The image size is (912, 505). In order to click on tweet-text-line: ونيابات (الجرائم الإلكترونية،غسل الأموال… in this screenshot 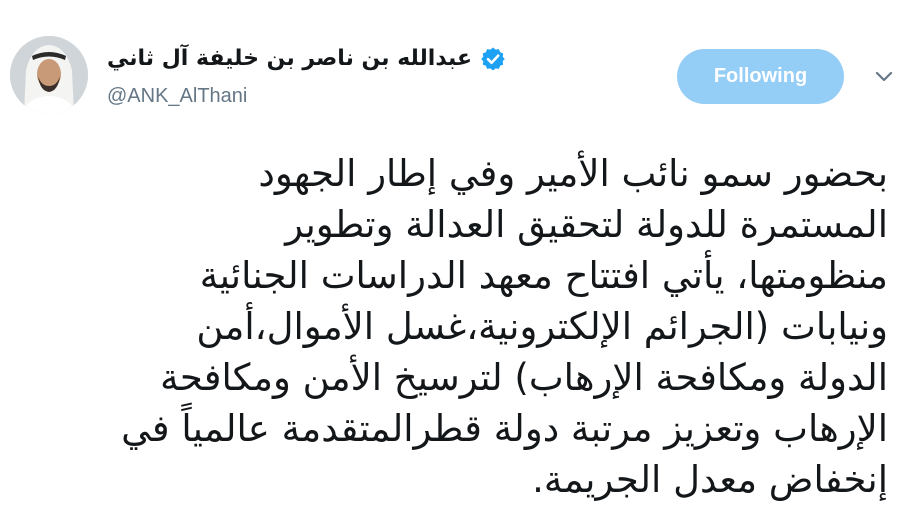, I will do `click(542, 326)`.